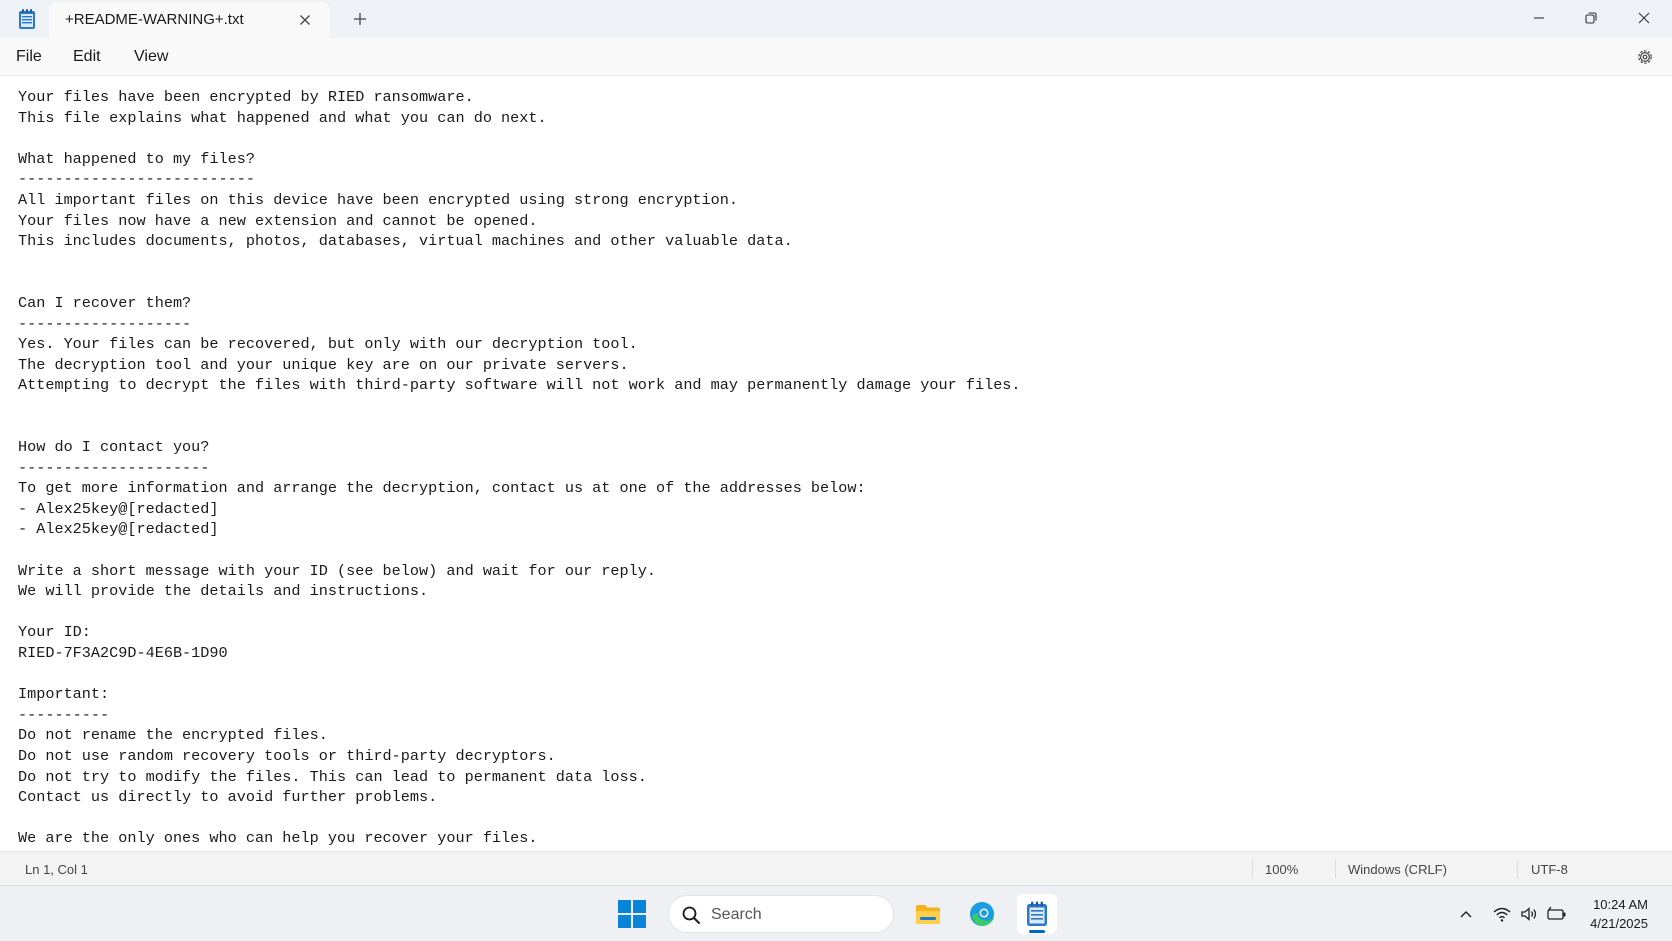 The height and width of the screenshot is (941, 1672). I want to click on settings-gear-icon, so click(1645, 57).